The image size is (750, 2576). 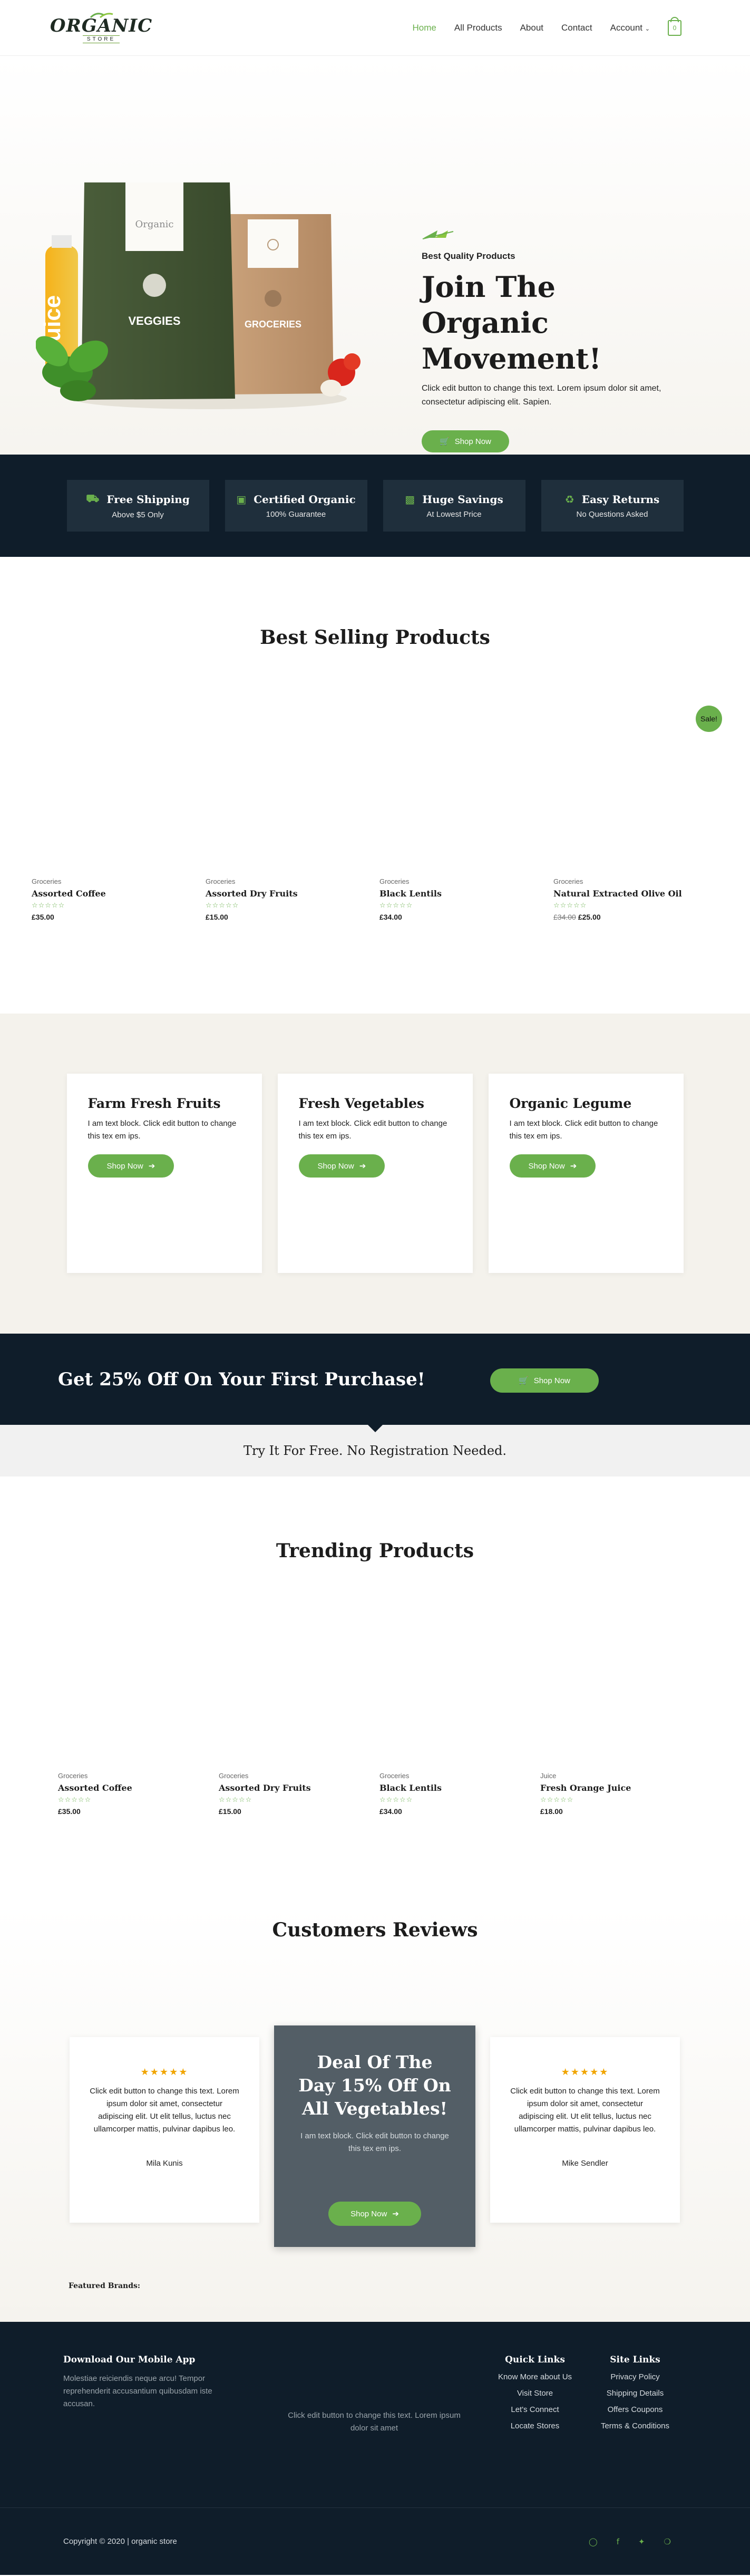 What do you see at coordinates (640, 894) in the screenshot?
I see `product-name: Natural Extracted Olive Oil` at bounding box center [640, 894].